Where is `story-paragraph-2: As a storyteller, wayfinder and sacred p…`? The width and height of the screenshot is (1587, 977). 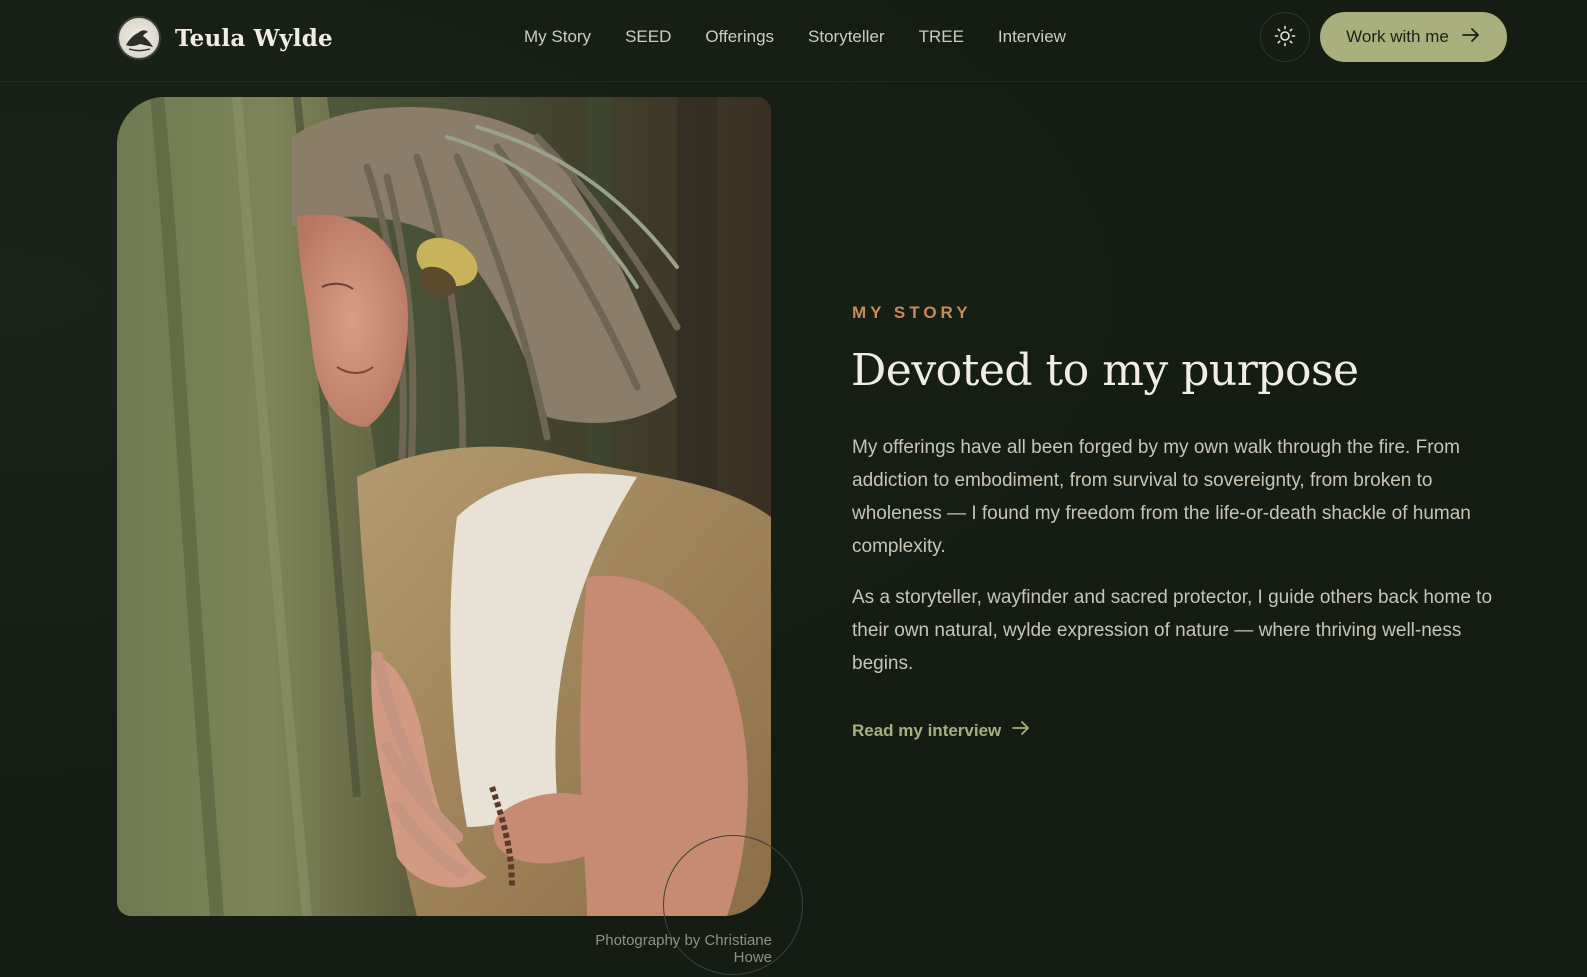 story-paragraph-2: As a storyteller, wayfinder and sacred p… is located at coordinates (1172, 630).